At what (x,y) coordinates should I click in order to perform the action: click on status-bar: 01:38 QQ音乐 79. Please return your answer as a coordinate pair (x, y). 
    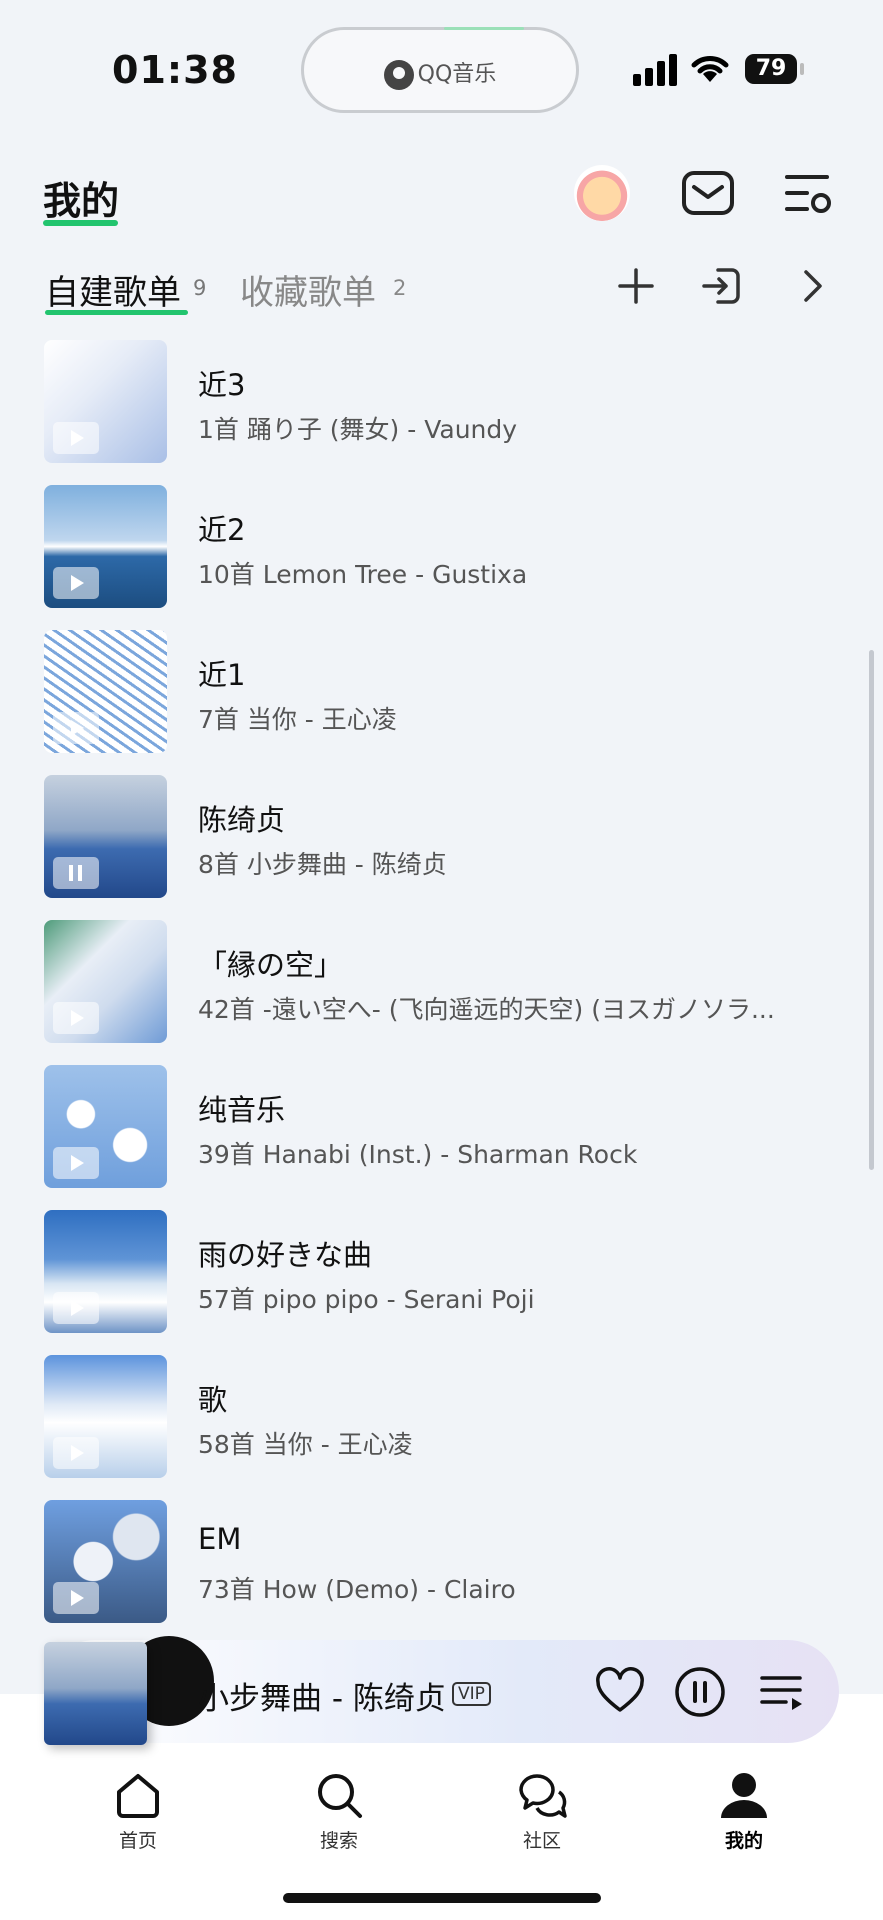
    Looking at the image, I should click on (441, 70).